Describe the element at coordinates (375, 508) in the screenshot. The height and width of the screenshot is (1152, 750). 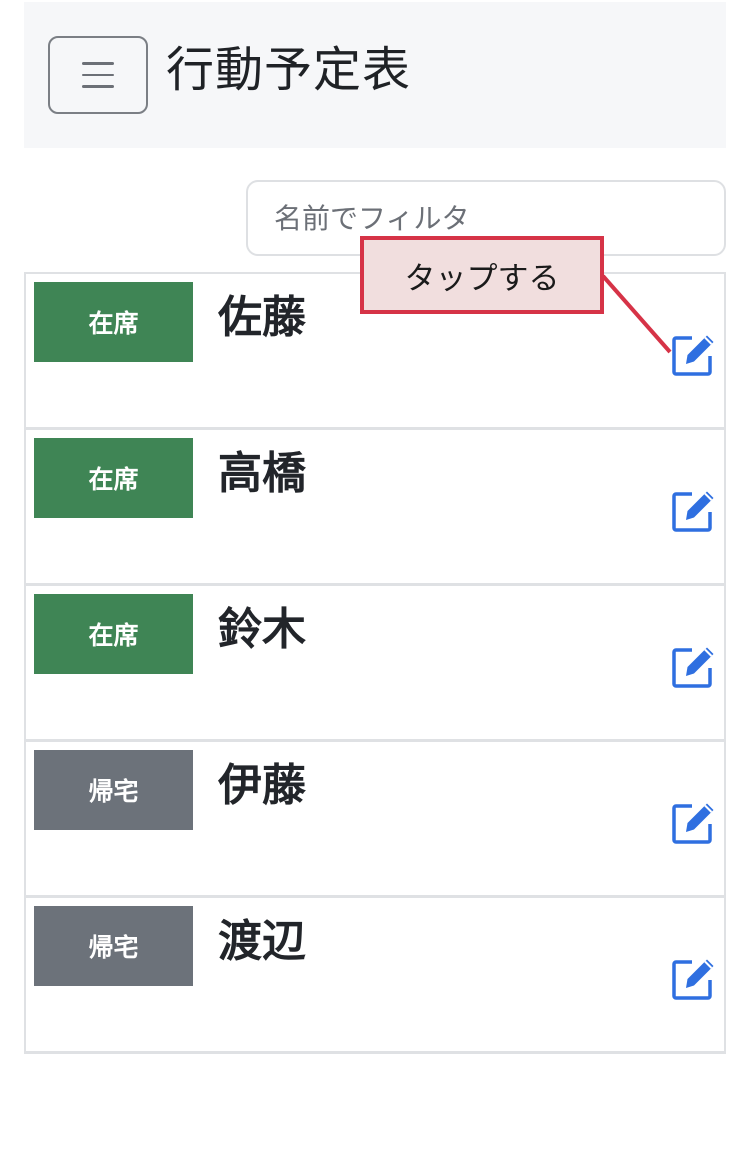
I see `list-item: 在席 高橋` at that location.